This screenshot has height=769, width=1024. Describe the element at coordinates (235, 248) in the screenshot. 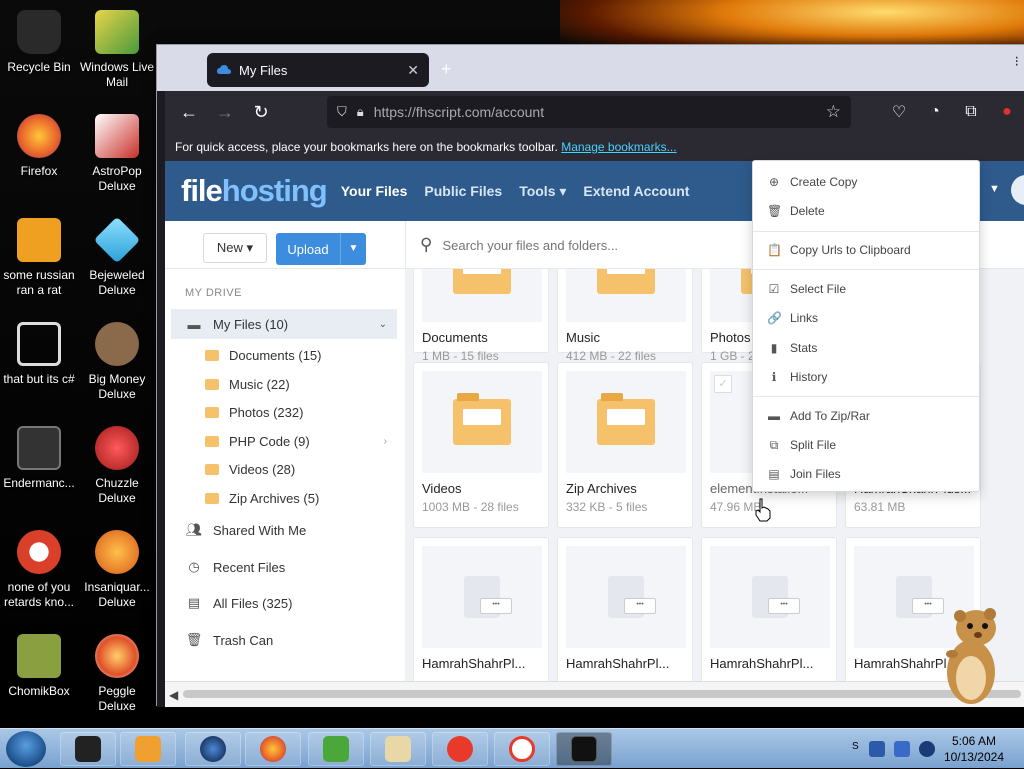

I see `new-button: New ▾` at that location.